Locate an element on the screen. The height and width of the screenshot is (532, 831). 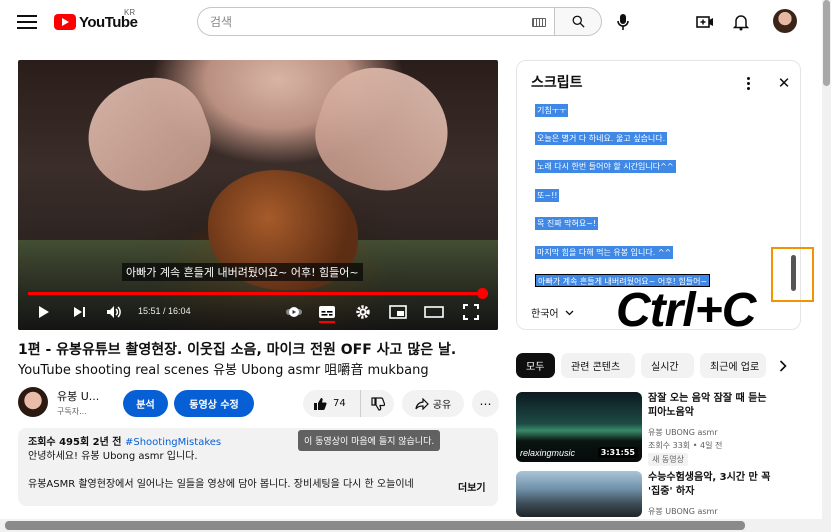
fullscreen-button is located at coordinates (471, 312).